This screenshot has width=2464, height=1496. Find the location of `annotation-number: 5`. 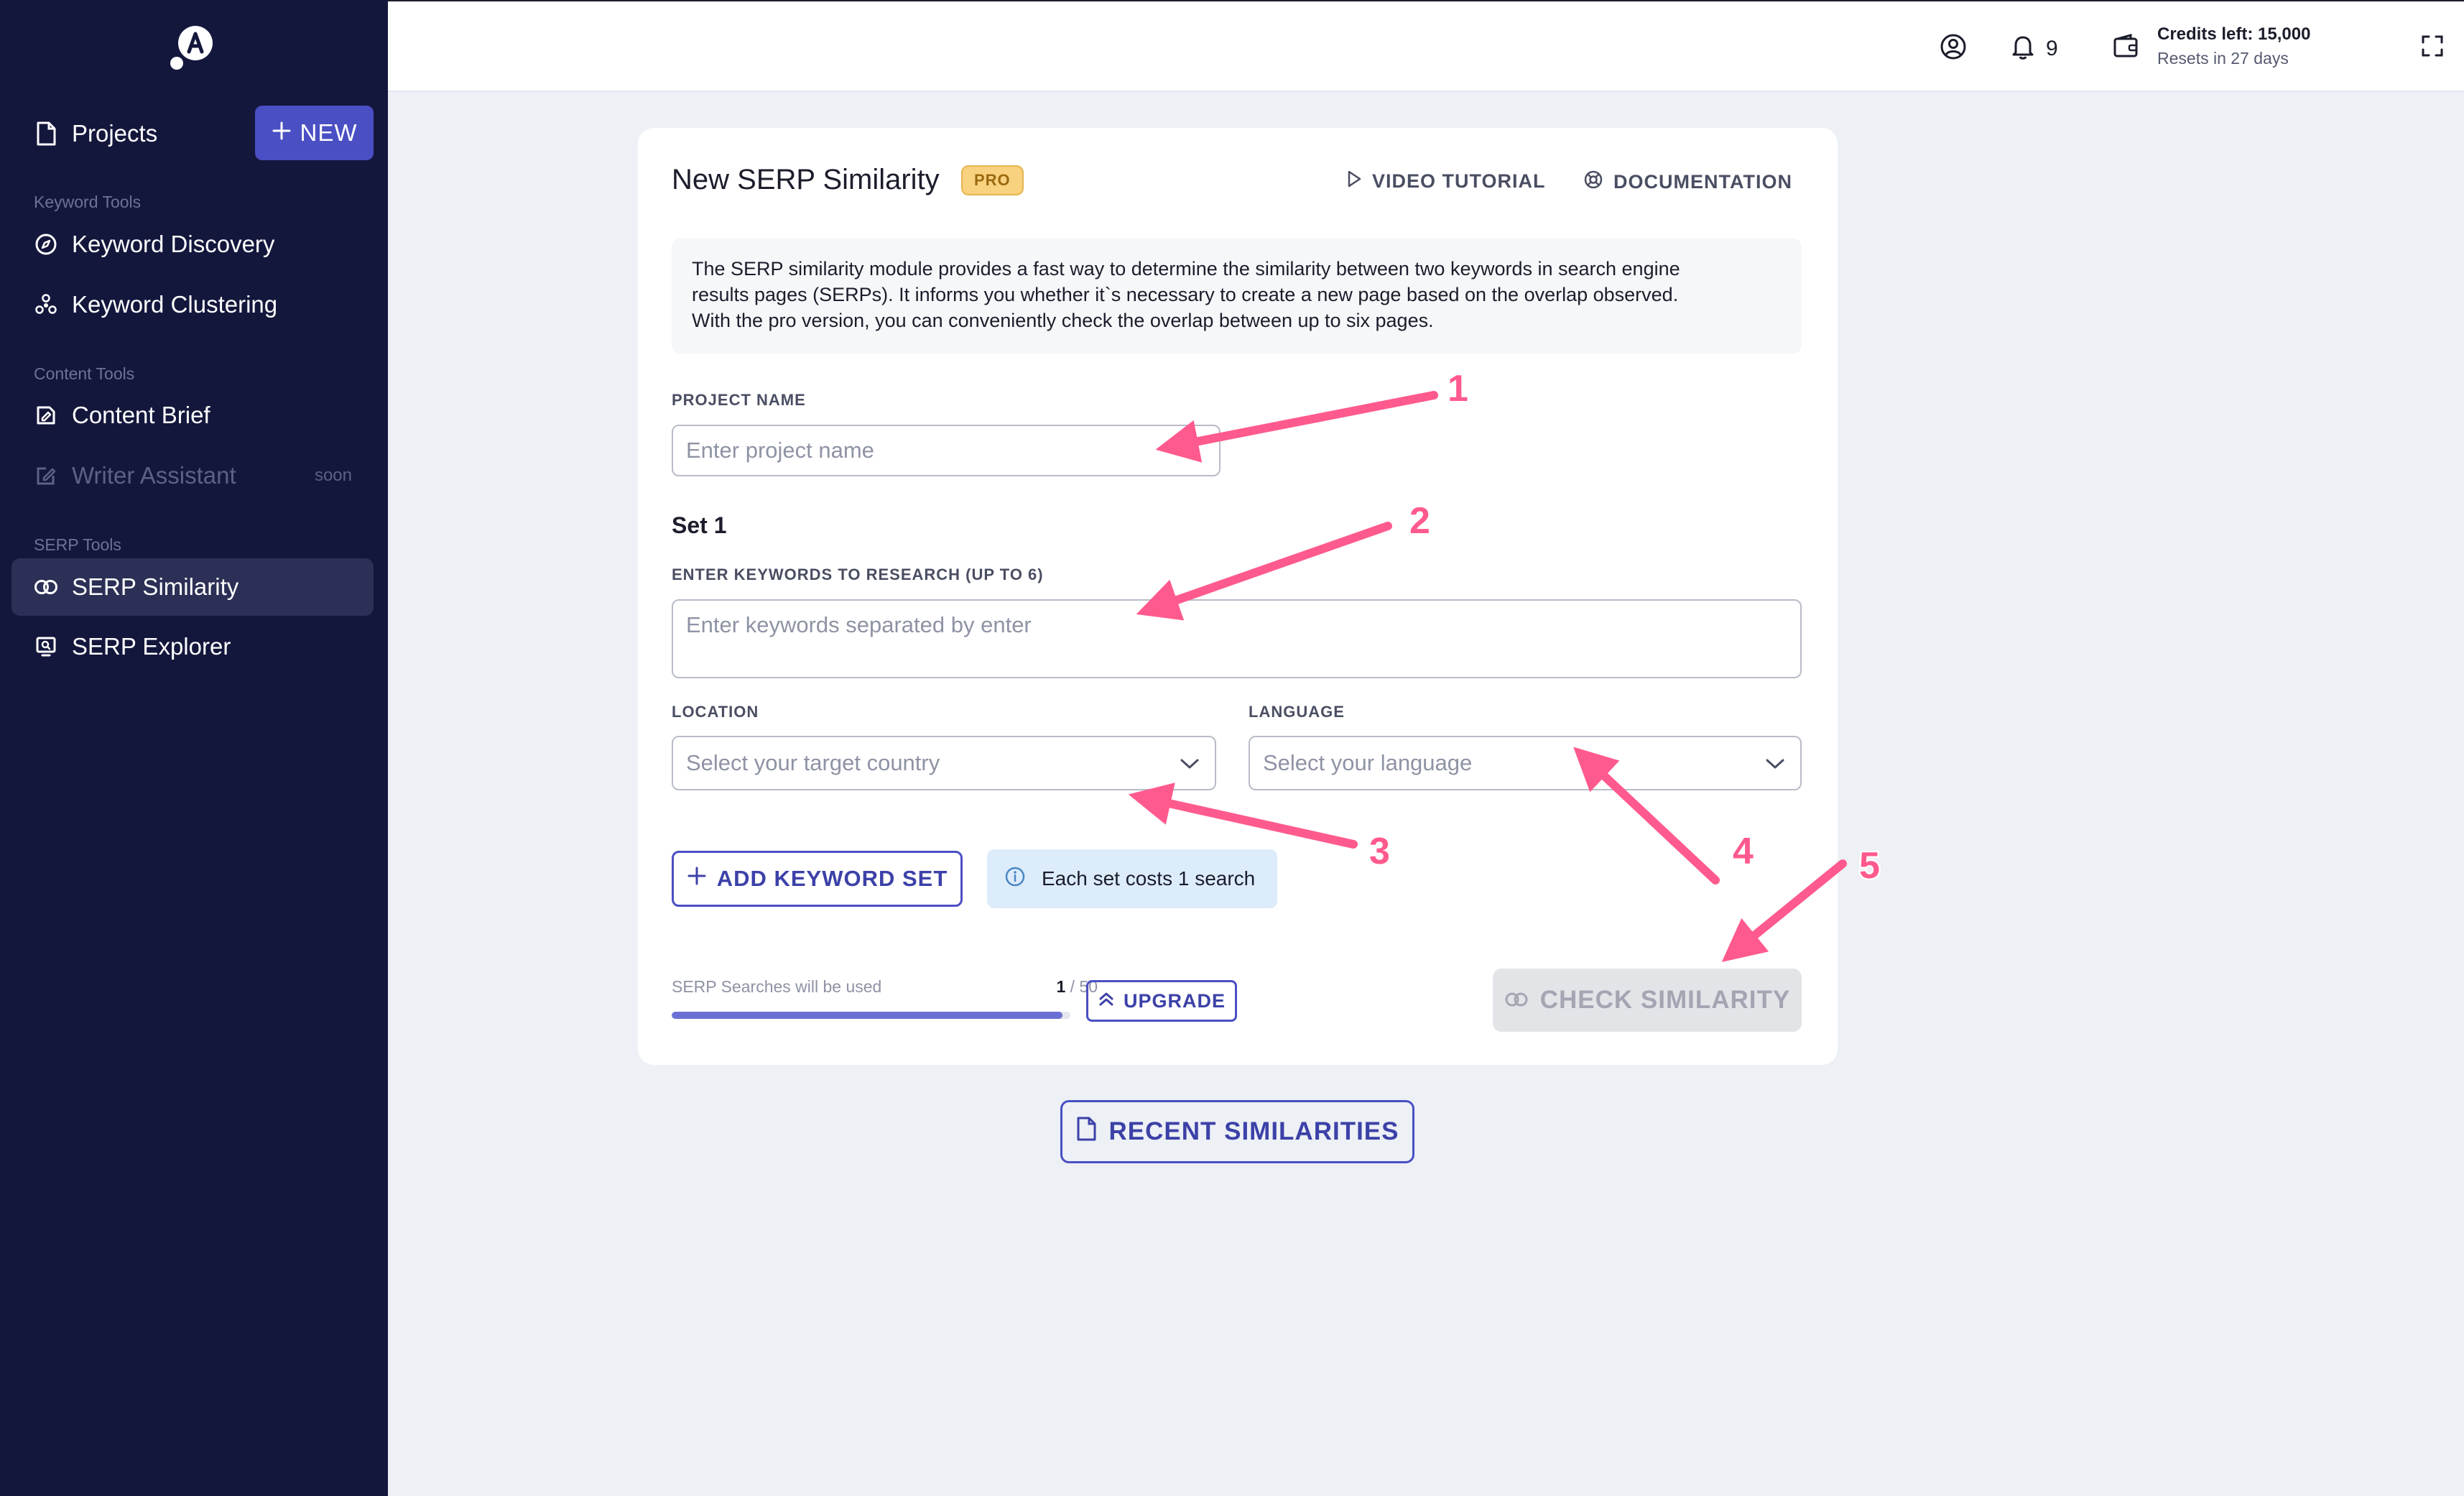

annotation-number: 5 is located at coordinates (1869, 866).